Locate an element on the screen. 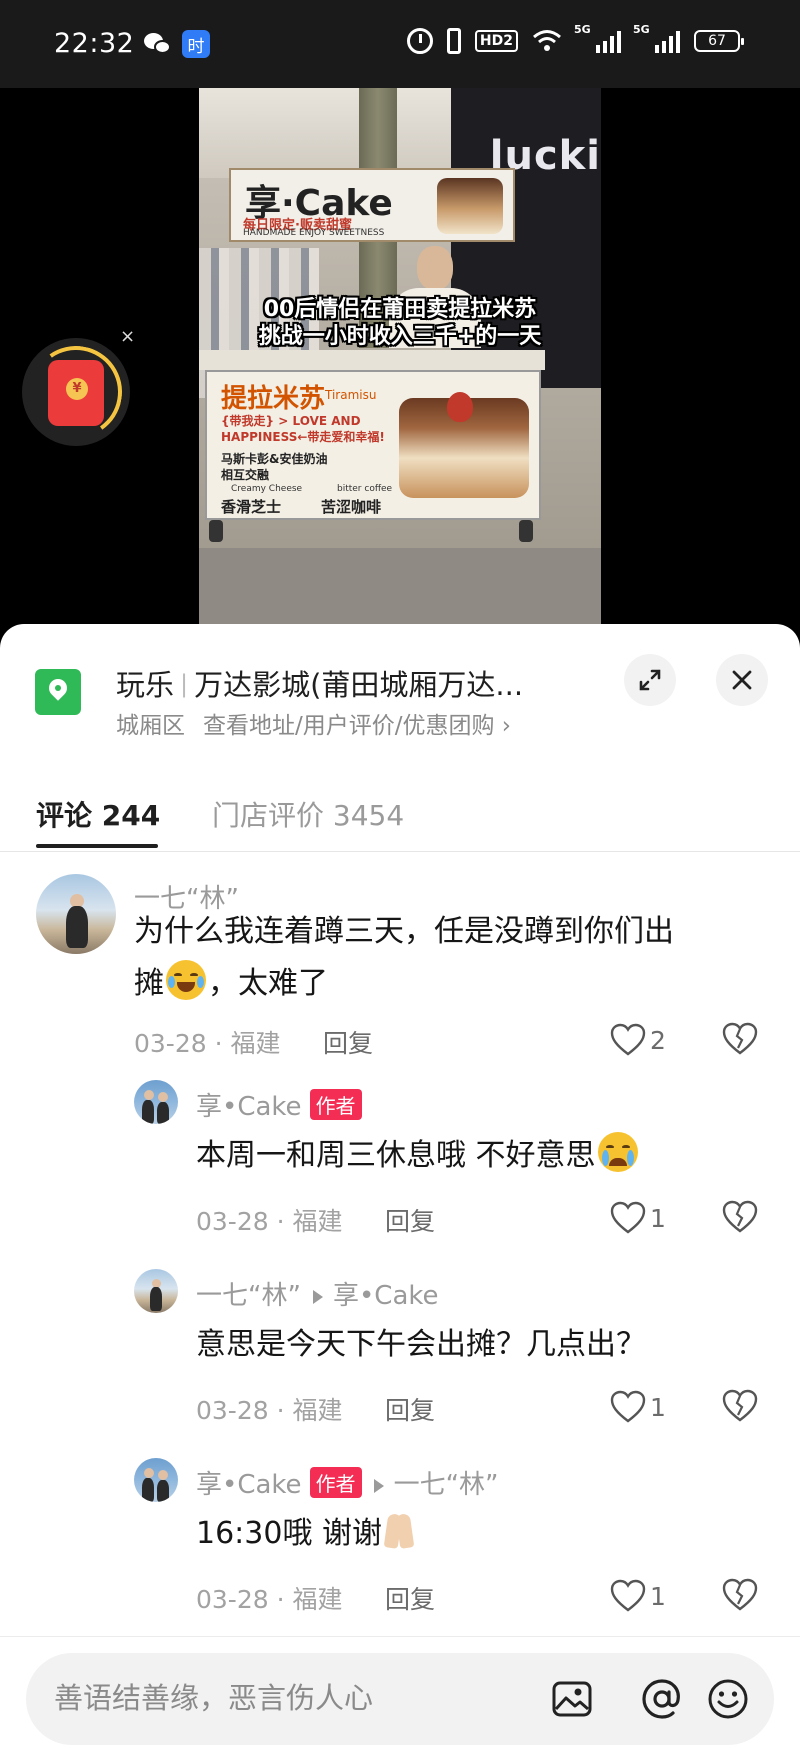 Image resolution: width=800 pixels, height=1760 pixels. location-district: 城厢区 is located at coordinates (150, 726).